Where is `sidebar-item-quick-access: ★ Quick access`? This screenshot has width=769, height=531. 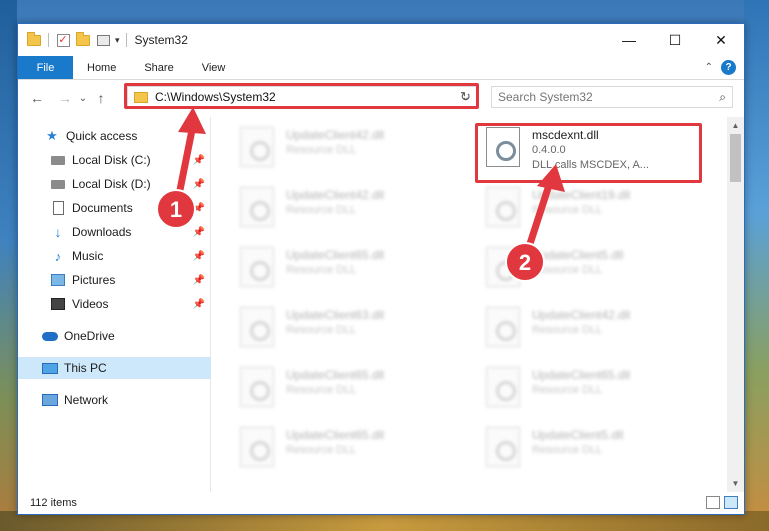 sidebar-item-quick-access: ★ Quick access is located at coordinates (114, 136).